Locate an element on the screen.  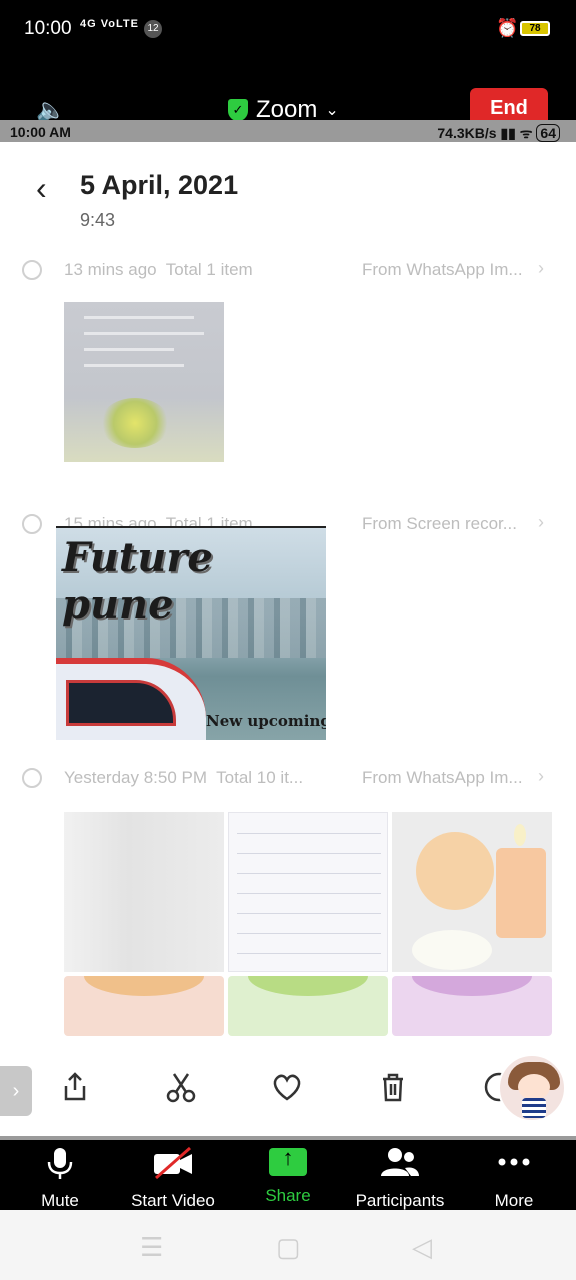
shared-speed-text: 74.3KB/s is located at coordinates (467, 133).